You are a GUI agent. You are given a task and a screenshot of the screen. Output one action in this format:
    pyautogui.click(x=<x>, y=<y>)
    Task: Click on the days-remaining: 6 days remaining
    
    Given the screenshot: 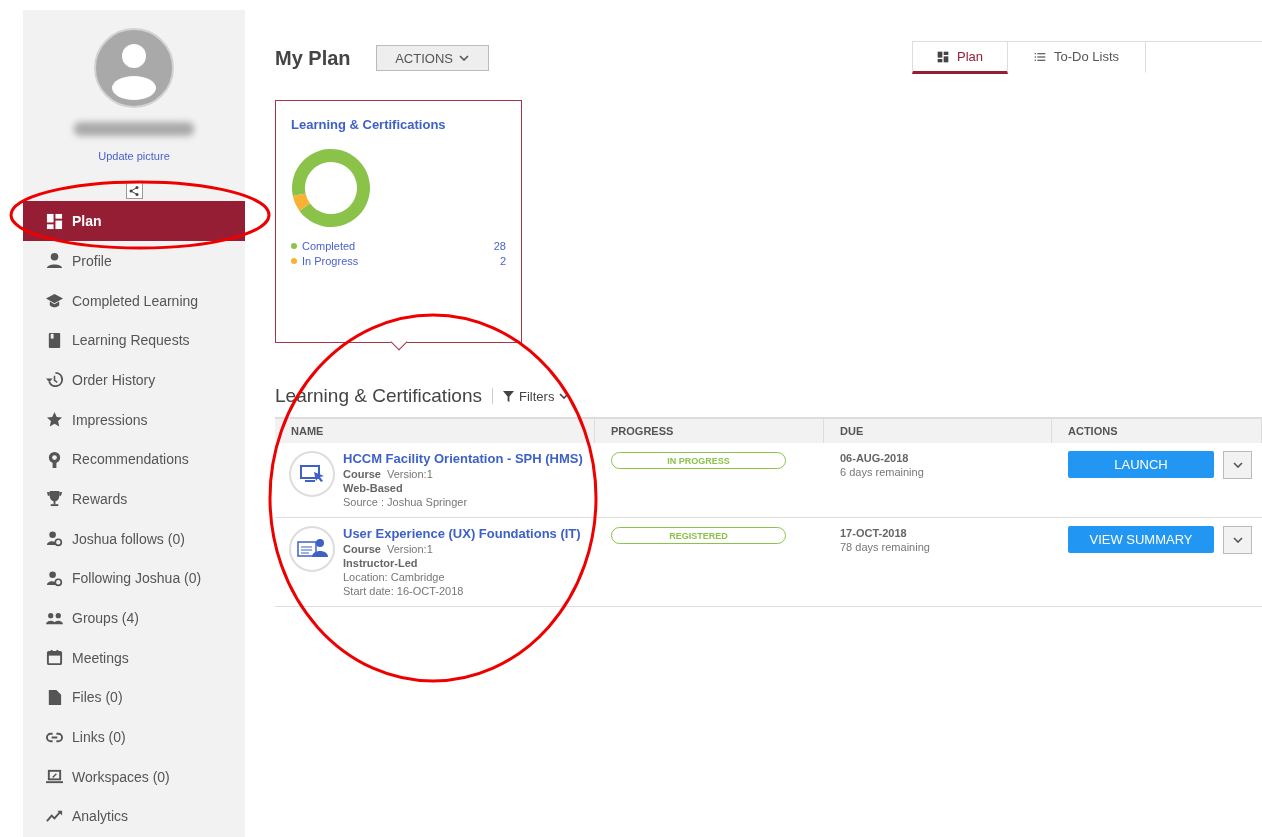 What is the action you would take?
    pyautogui.click(x=882, y=472)
    